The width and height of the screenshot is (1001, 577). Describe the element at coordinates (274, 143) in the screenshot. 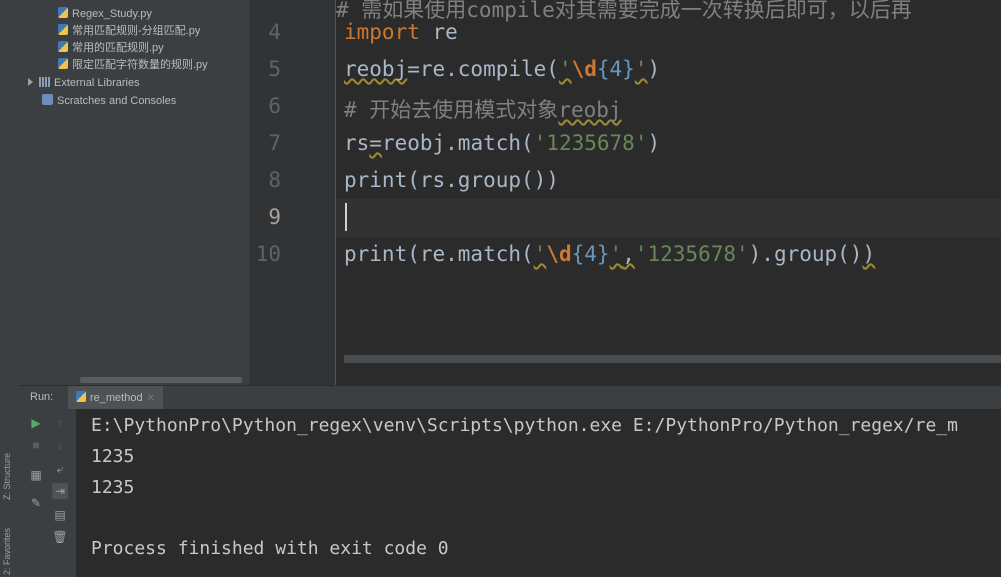

I see `line-number: 7` at that location.